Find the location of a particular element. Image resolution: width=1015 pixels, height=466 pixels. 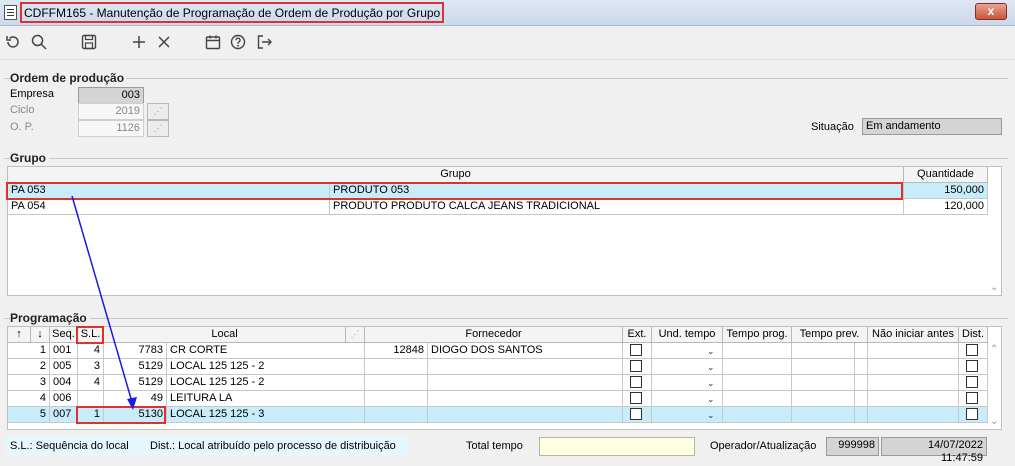

total-tempo-label: Total tempo is located at coordinates (494, 446).